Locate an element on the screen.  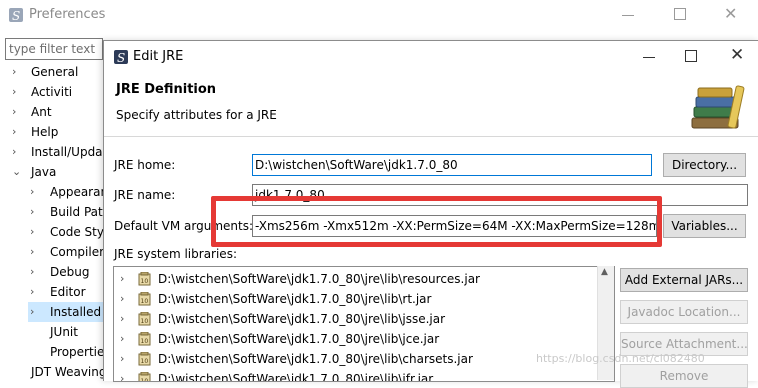
scroll-up-icon: ▲ is located at coordinates (604, 272).